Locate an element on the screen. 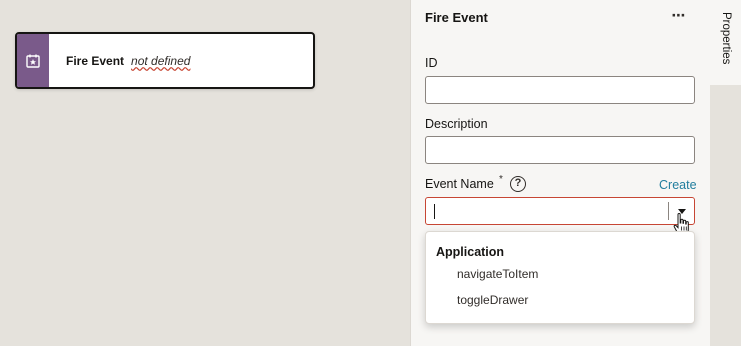  event-name-label: Event Name is located at coordinates (459, 184).